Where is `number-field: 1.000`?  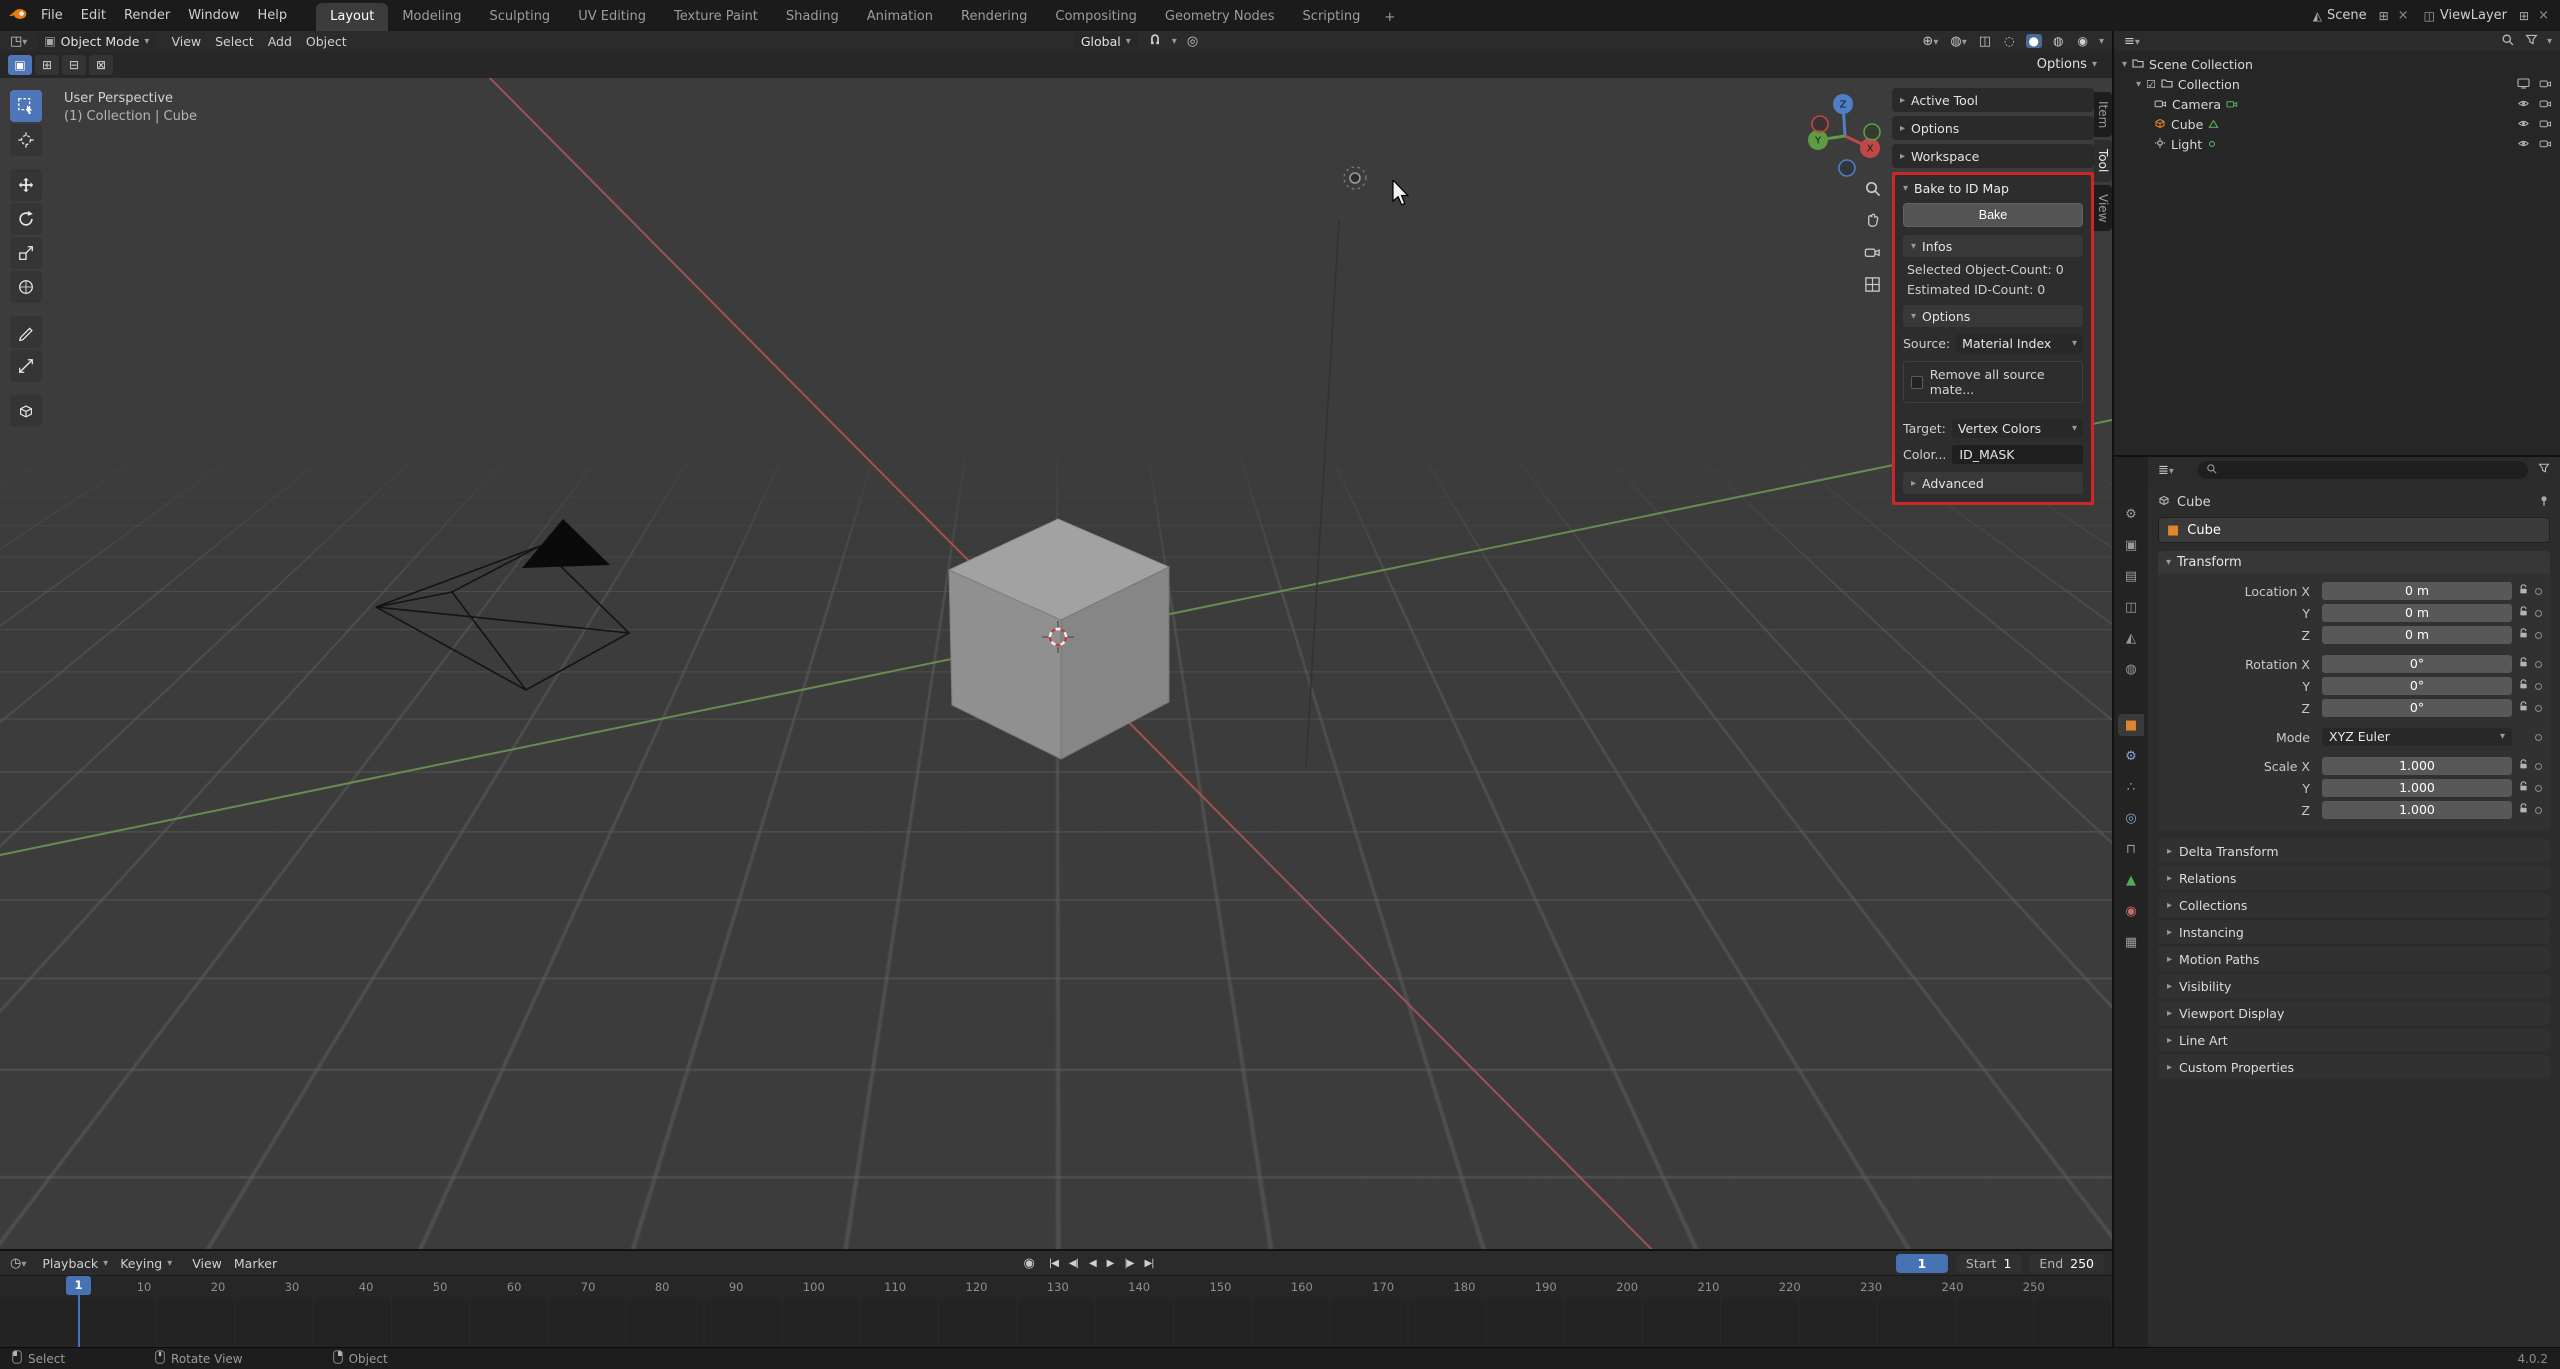
number-field: 1.000 is located at coordinates (2417, 788).